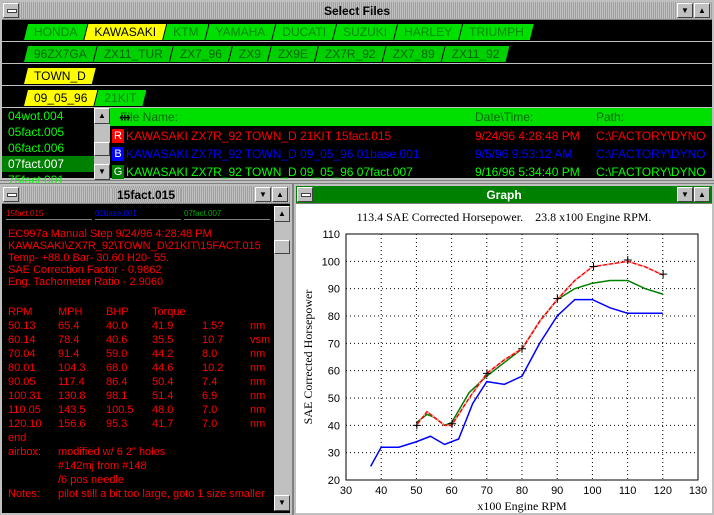 This screenshot has height=515, width=714. Describe the element at coordinates (213, 340) in the screenshot. I see `detail-table-cell: 10.7` at that location.